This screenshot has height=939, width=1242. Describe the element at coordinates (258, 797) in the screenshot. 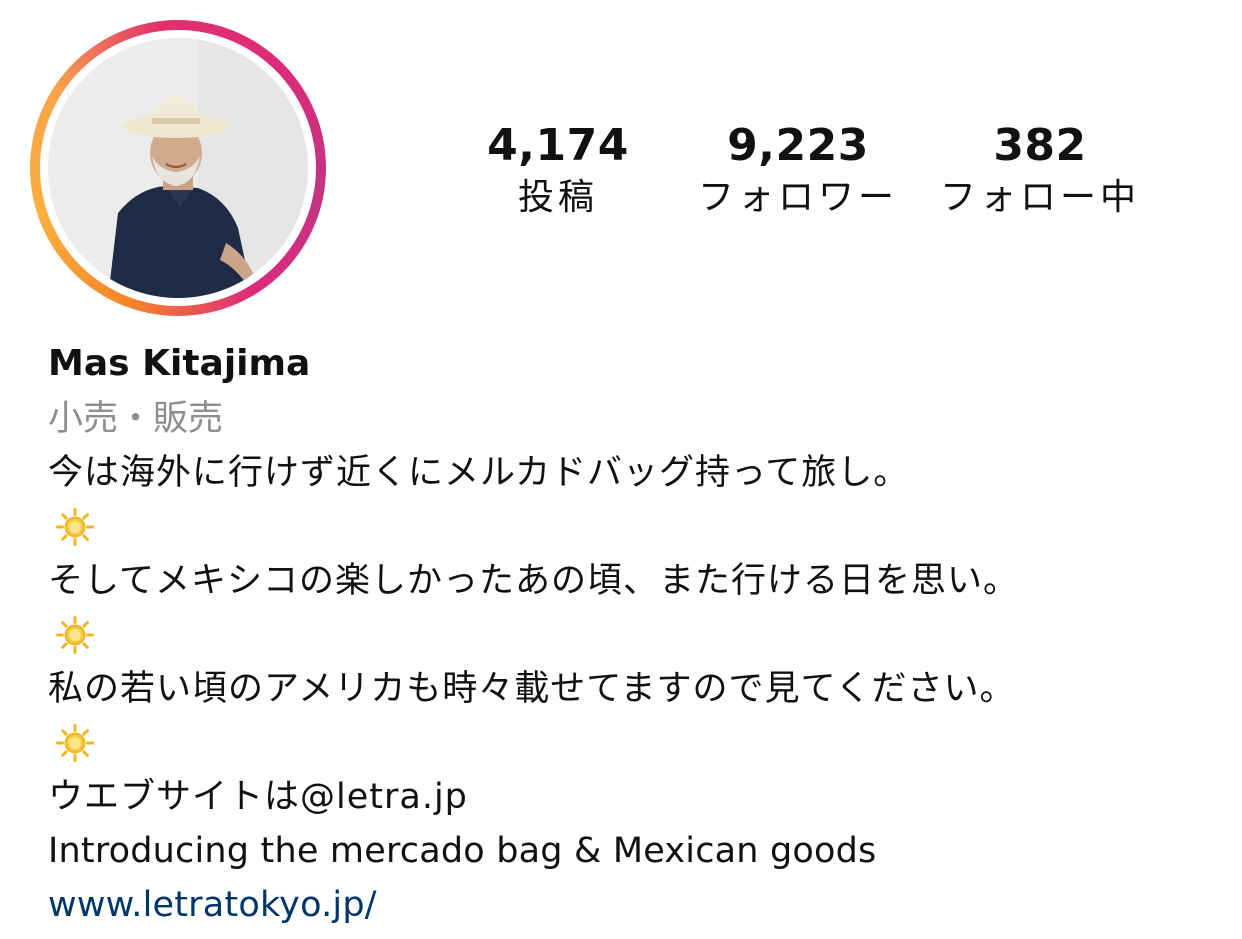

I see `bio-line-4: ウエブサイトは@letra.jp` at that location.